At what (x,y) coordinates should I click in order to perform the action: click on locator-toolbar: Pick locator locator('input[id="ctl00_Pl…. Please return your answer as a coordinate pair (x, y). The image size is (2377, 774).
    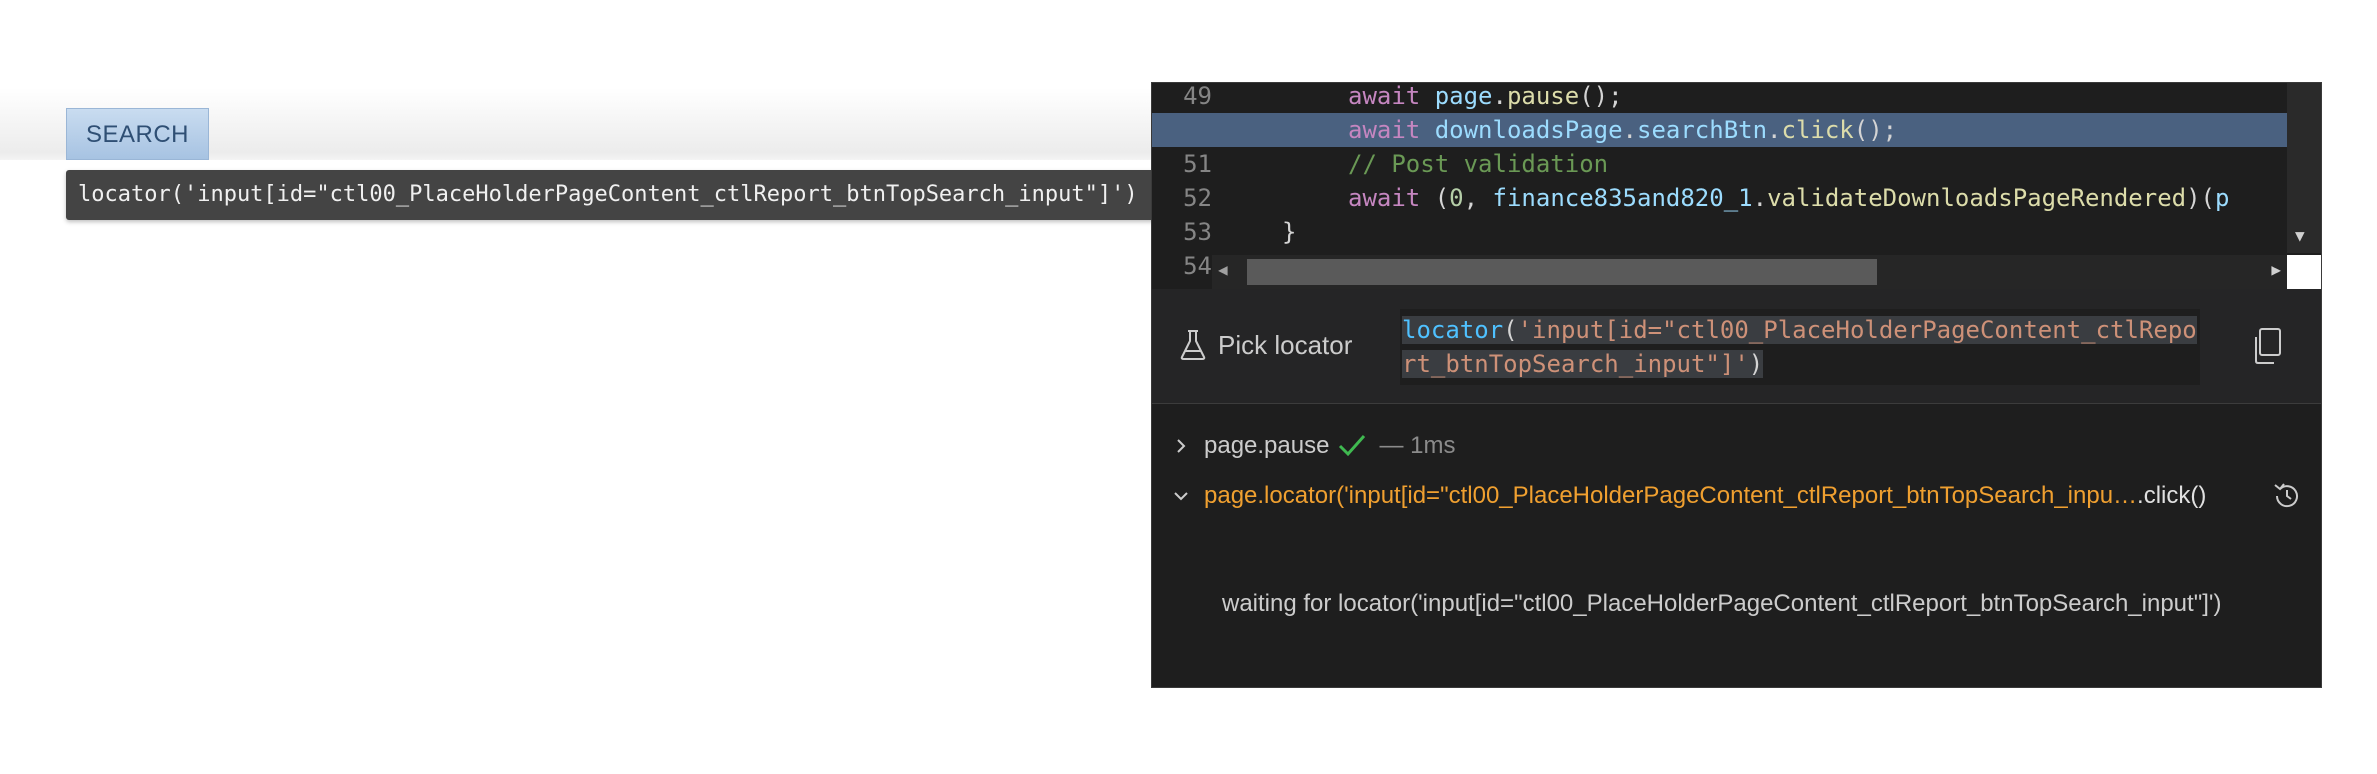
    Looking at the image, I should click on (1736, 346).